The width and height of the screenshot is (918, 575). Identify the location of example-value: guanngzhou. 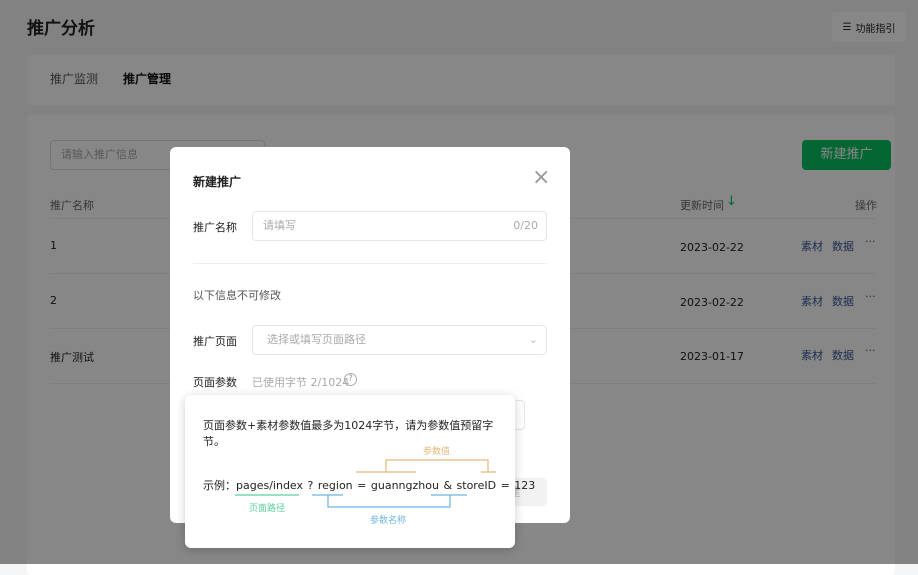
(404, 485).